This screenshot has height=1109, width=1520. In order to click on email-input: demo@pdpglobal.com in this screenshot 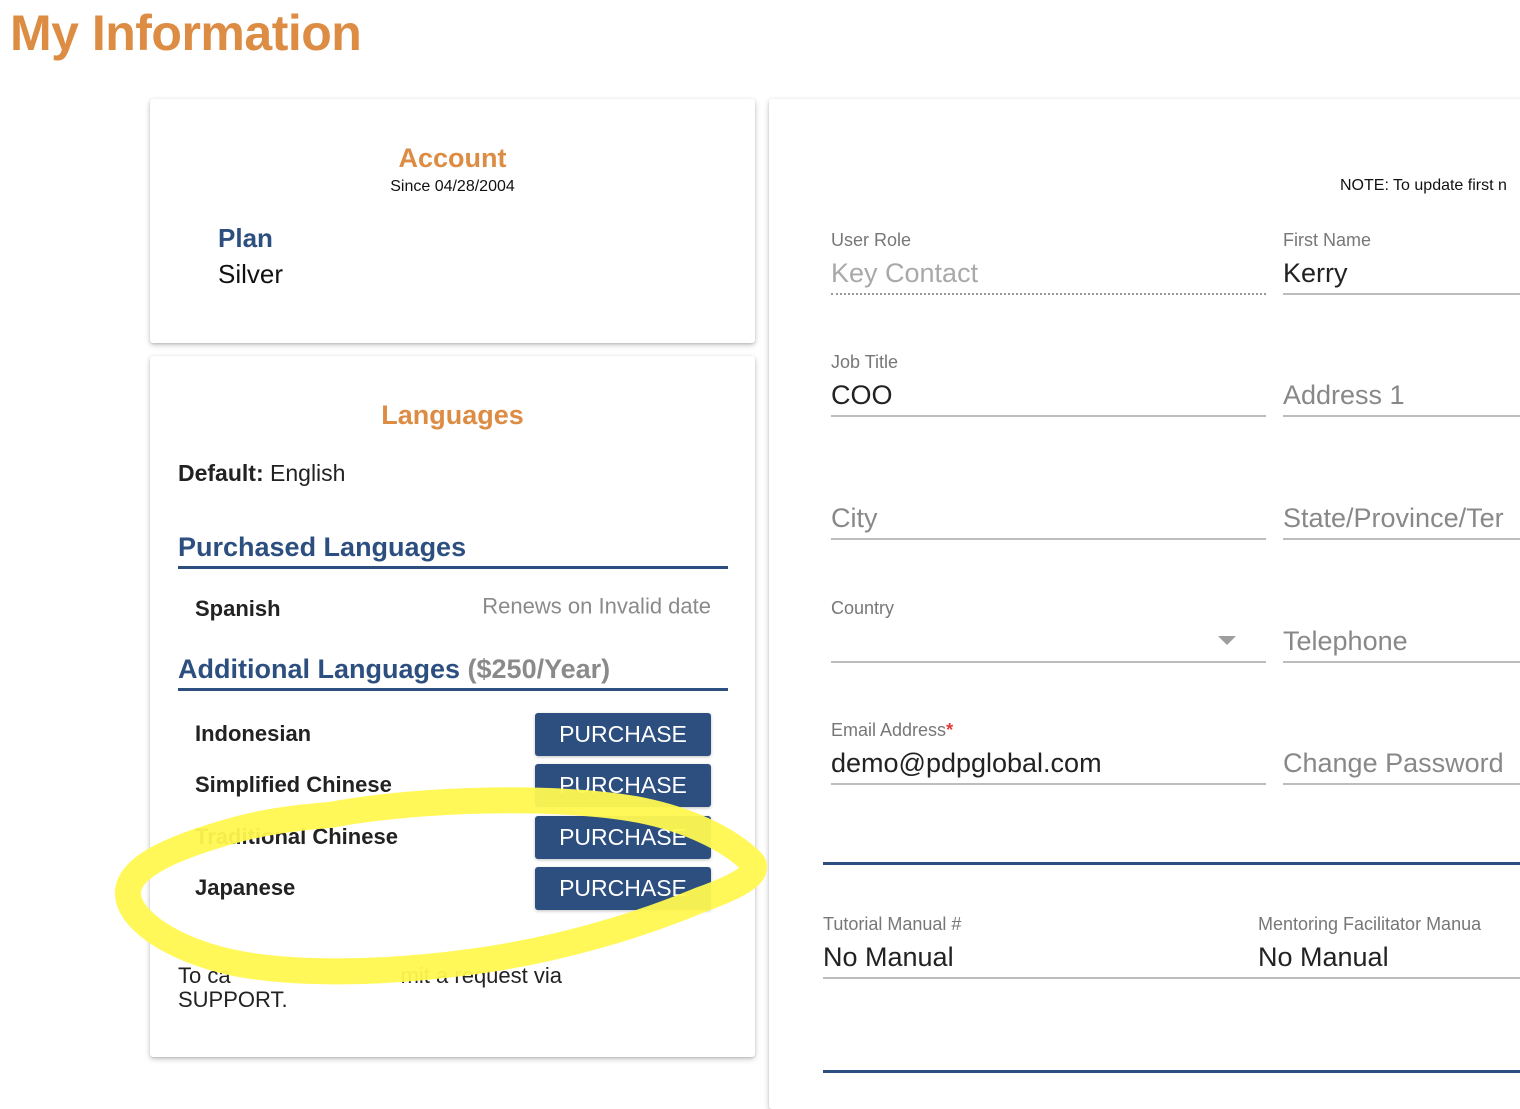, I will do `click(1048, 763)`.